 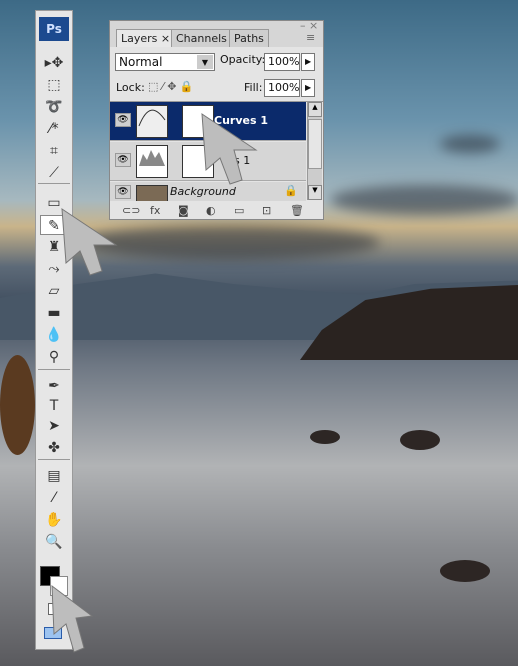 I want to click on opacity-label: Opacity:, so click(x=243, y=59).